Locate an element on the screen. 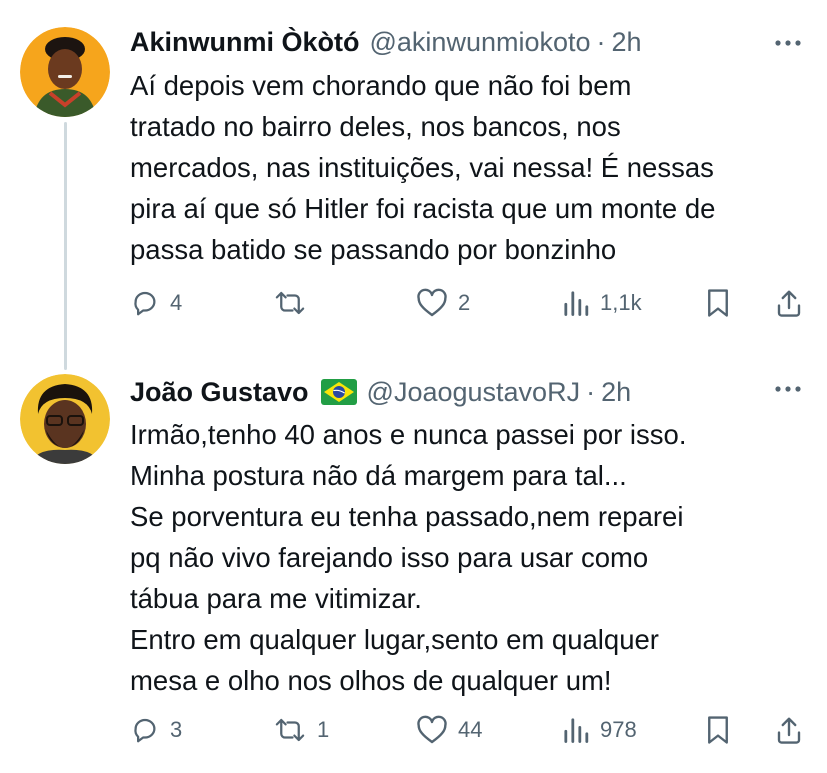 The image size is (827, 773). author-handle: @akinwunmiokoto is located at coordinates (480, 42).